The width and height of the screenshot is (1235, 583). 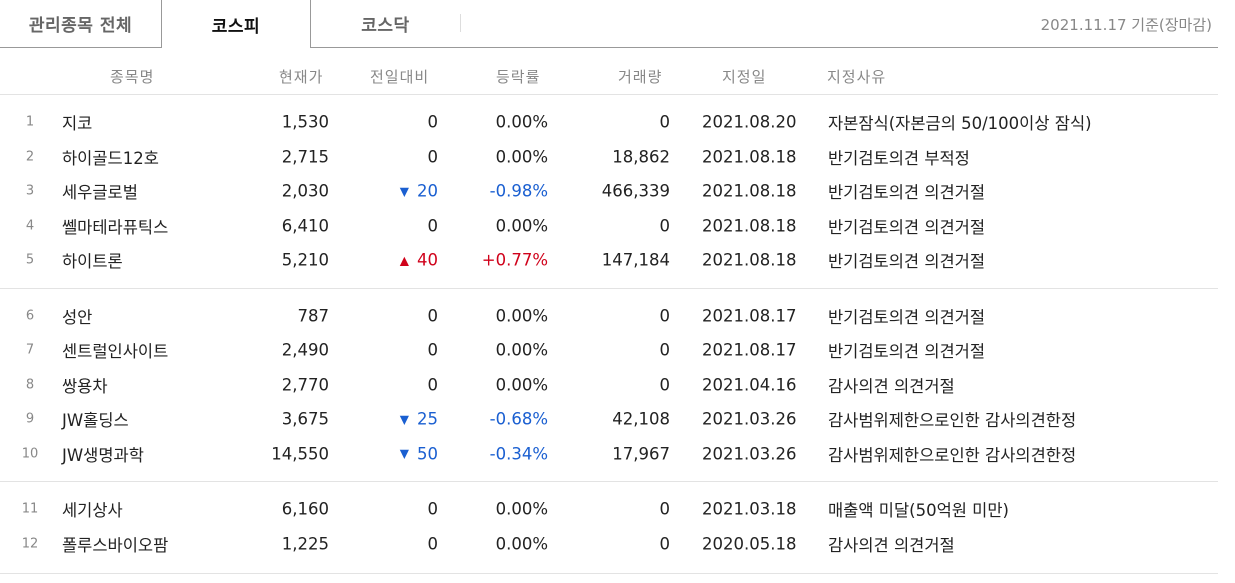 What do you see at coordinates (640, 77) in the screenshot?
I see `col-volume-header: 거래량` at bounding box center [640, 77].